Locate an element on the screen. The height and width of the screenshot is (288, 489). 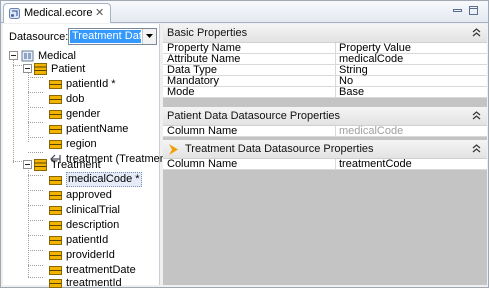
property-name: Mode is located at coordinates (181, 92).